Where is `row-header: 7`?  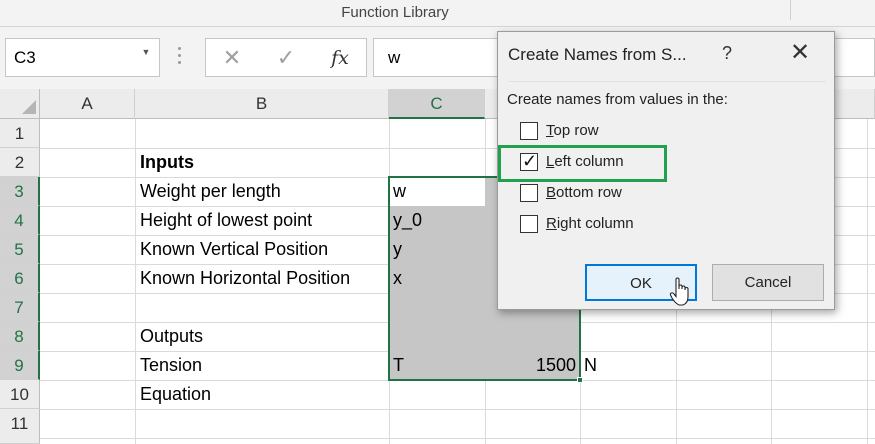
row-header: 7 is located at coordinates (20, 307).